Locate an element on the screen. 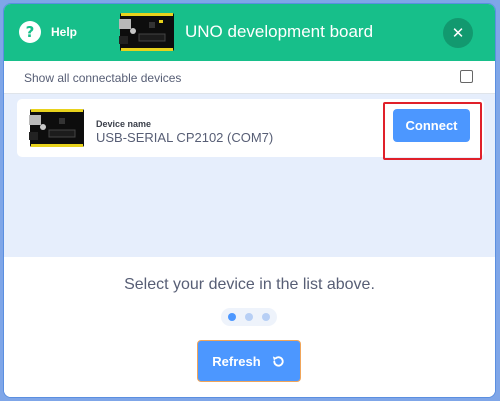 The image size is (500, 401). dialog-header: ? Help UNO development board ✕ is located at coordinates (249, 32).